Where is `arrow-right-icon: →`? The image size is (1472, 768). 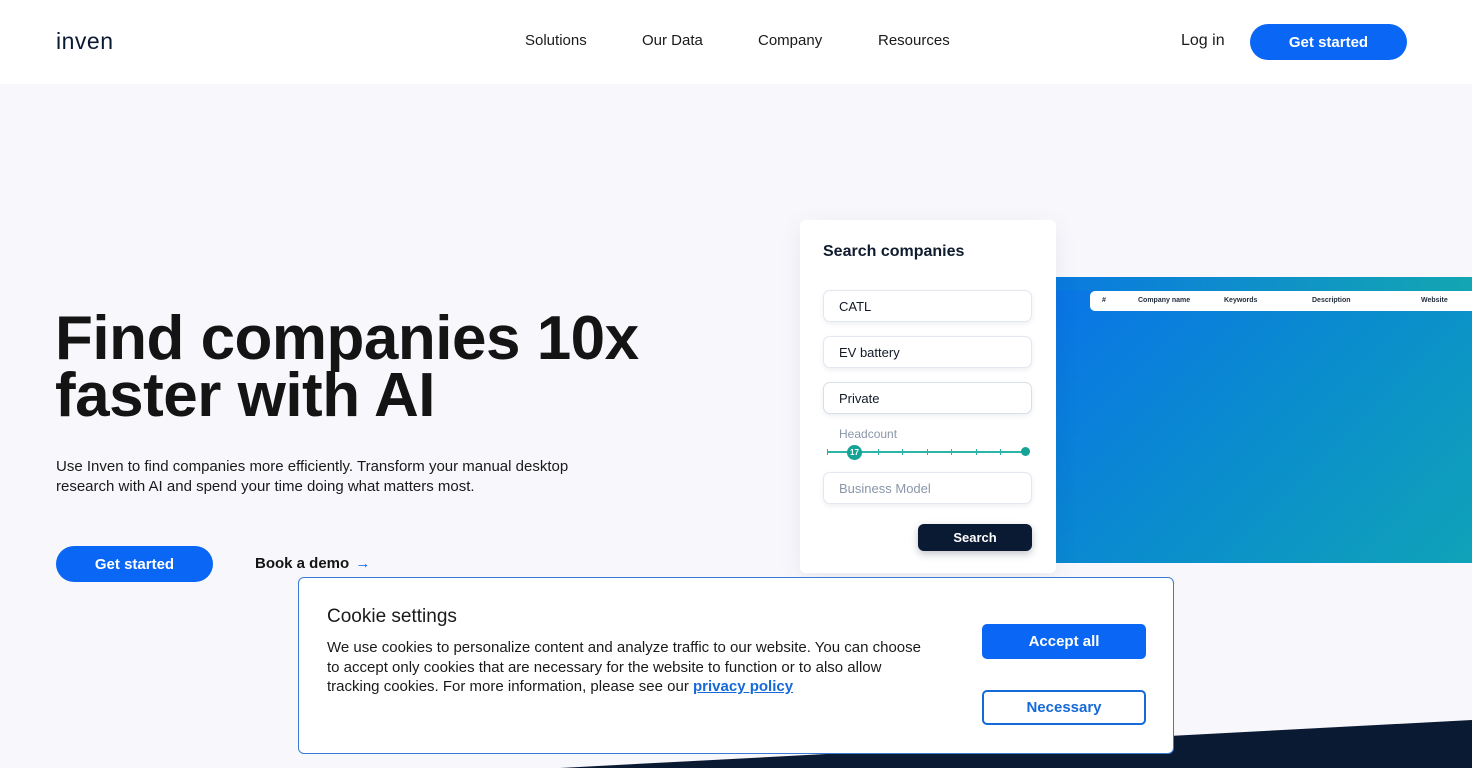 arrow-right-icon: → is located at coordinates (363, 563).